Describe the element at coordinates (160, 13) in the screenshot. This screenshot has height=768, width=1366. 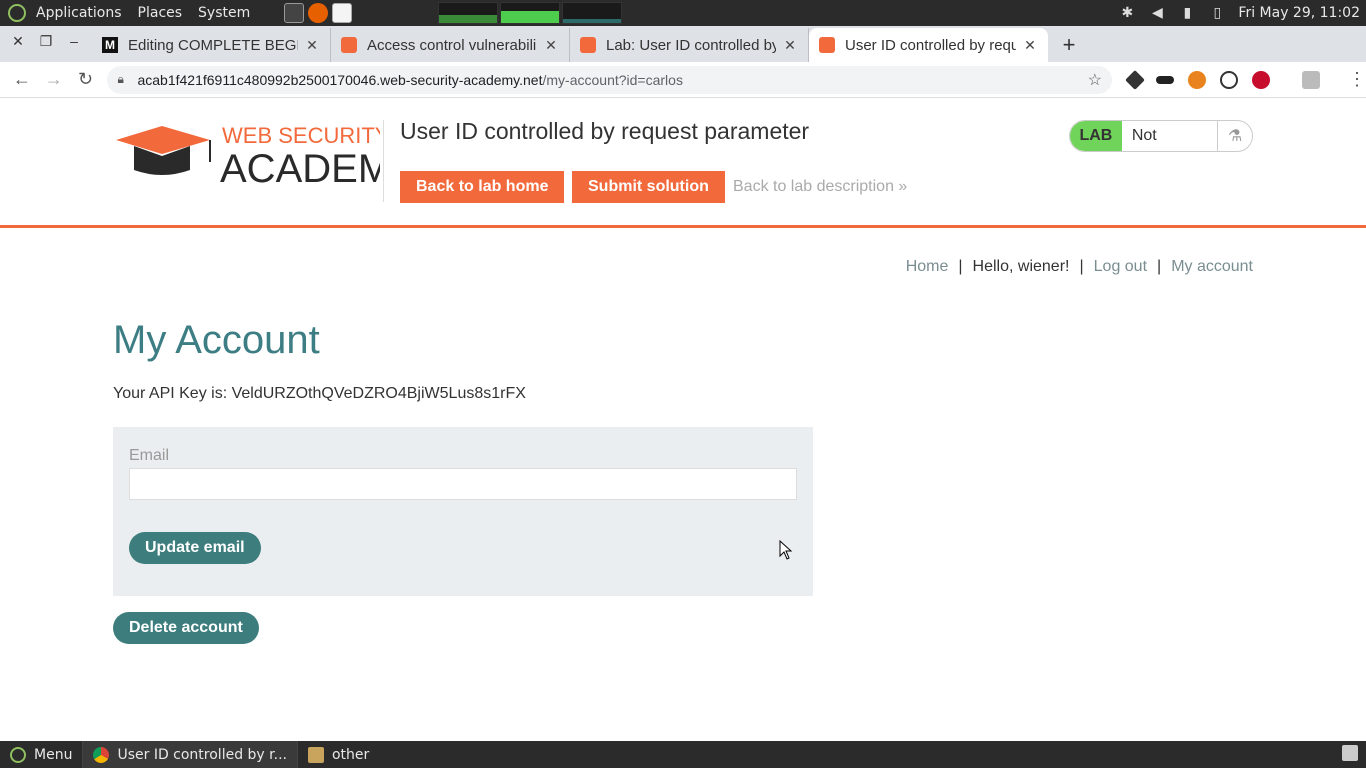
I see `menu-places: Places` at that location.